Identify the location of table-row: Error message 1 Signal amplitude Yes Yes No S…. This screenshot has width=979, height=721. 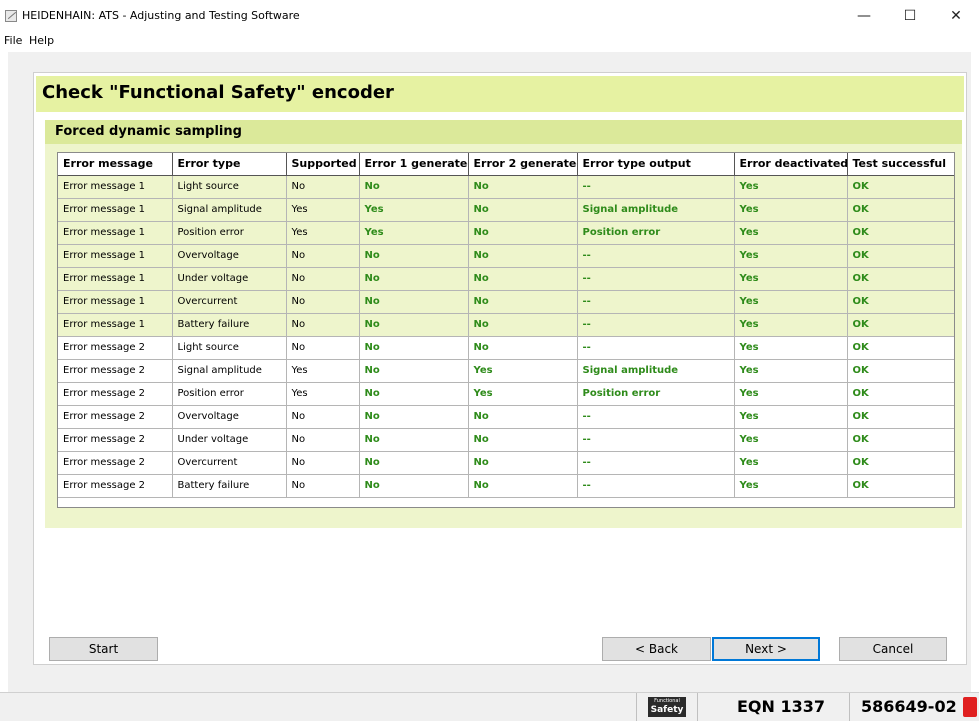
(506, 210).